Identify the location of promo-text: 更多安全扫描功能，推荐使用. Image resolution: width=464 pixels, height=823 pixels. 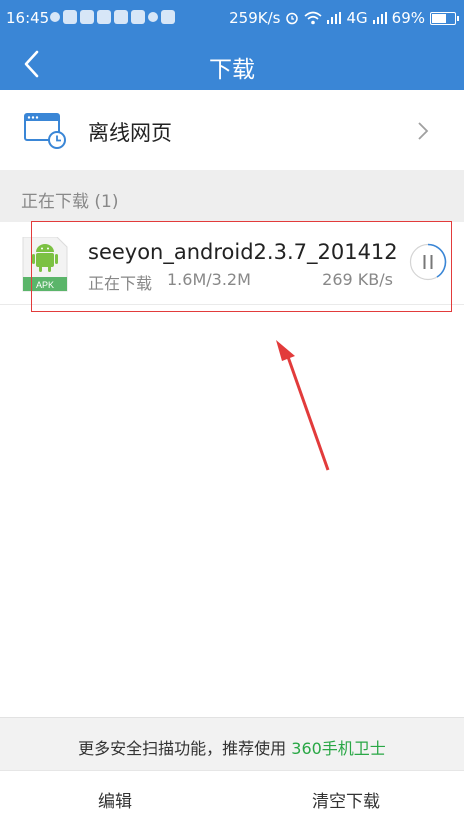
(185, 748).